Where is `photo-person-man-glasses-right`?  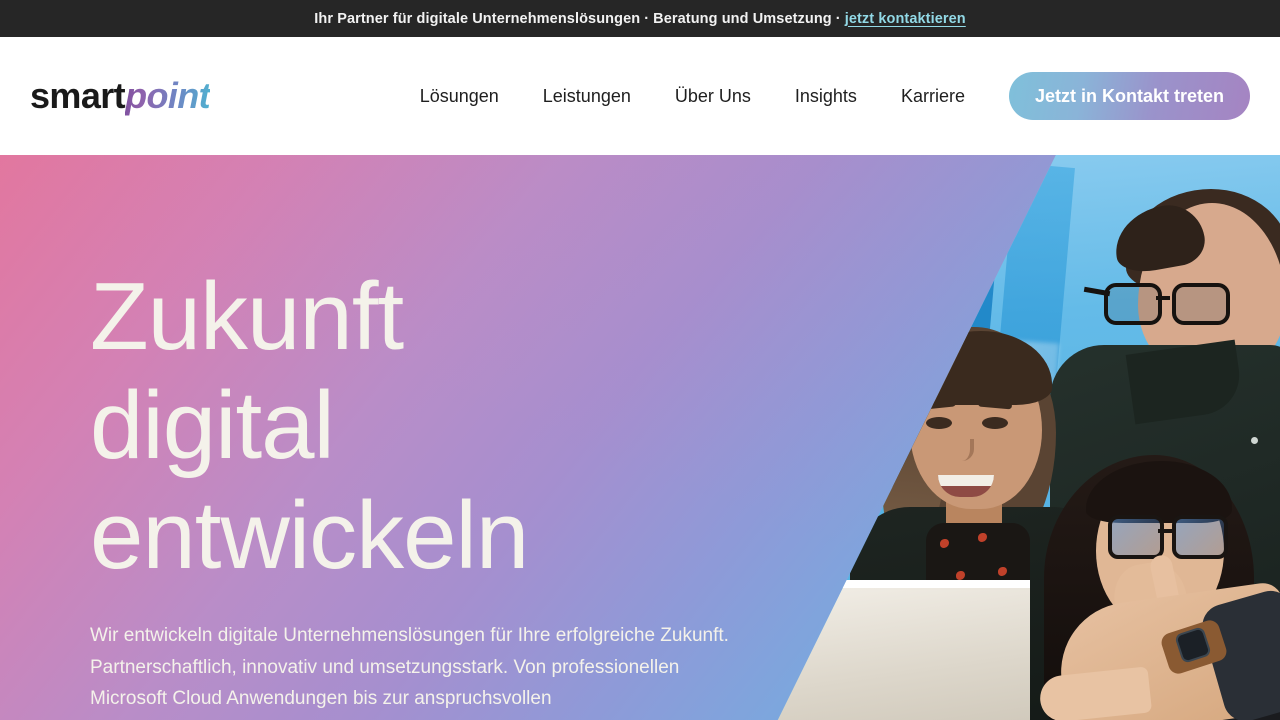 photo-person-man-glasses-right is located at coordinates (1201, 304).